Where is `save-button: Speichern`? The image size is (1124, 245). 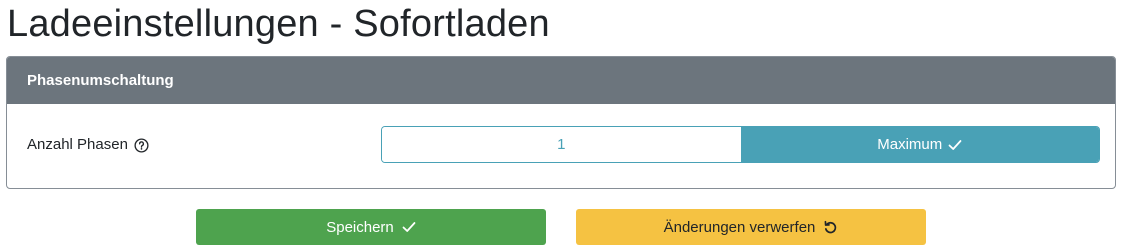 save-button: Speichern is located at coordinates (371, 227).